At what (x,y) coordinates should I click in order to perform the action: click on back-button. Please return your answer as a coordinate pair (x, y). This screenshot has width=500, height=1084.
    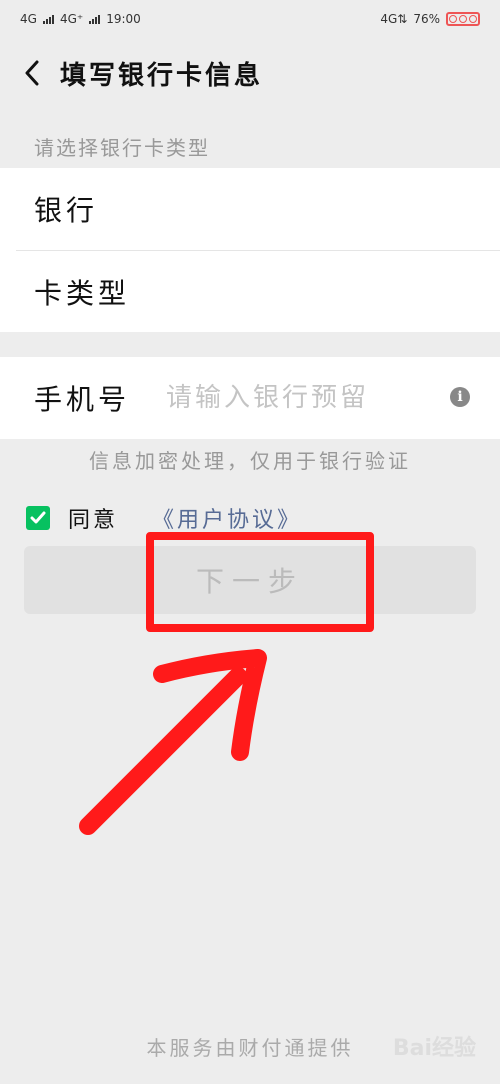
    Looking at the image, I should click on (32, 73).